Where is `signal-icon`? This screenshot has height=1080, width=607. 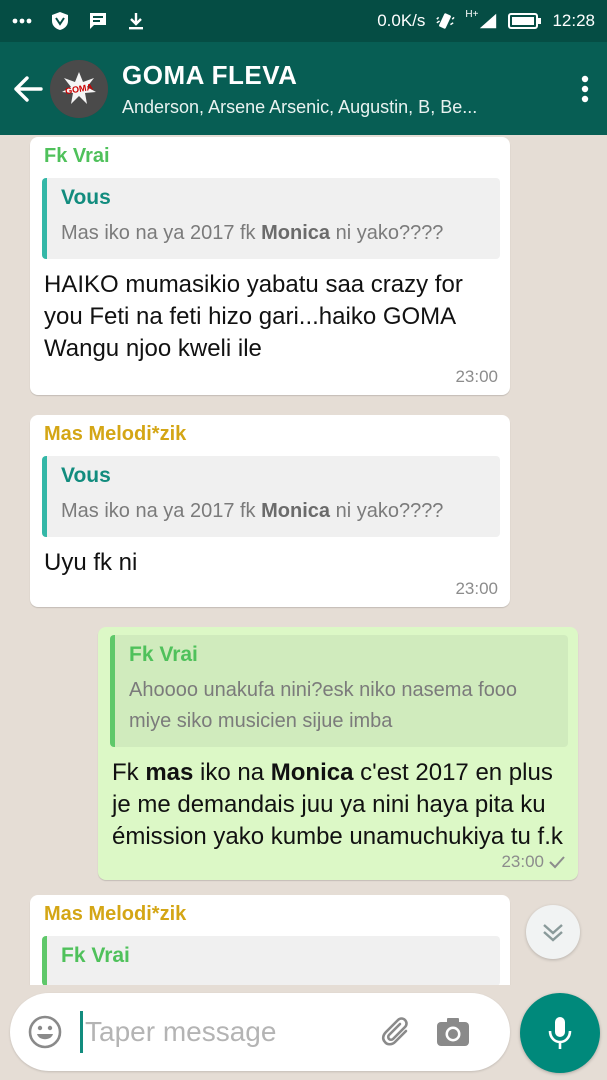
signal-icon is located at coordinates (488, 21).